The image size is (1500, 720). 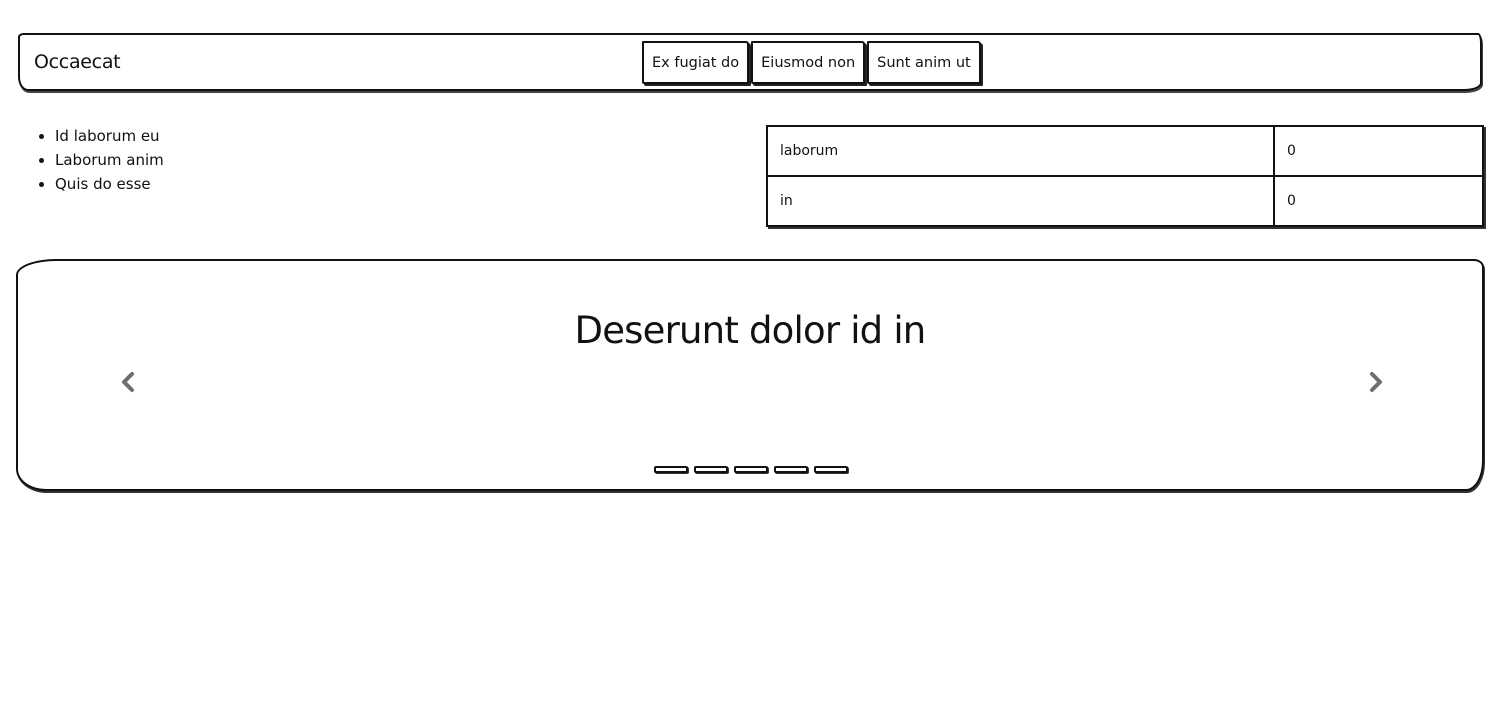 What do you see at coordinates (109, 184) in the screenshot?
I see `list-item: Quis do esse` at bounding box center [109, 184].